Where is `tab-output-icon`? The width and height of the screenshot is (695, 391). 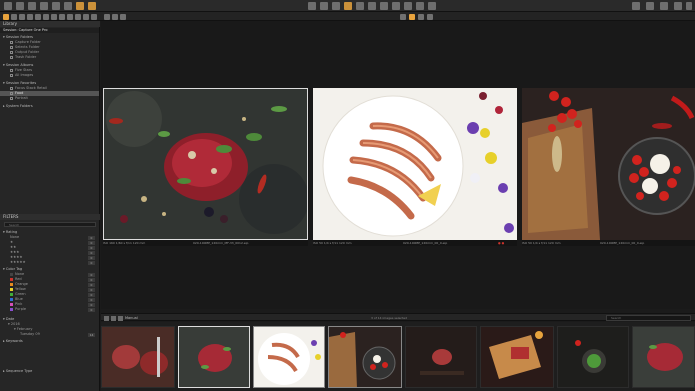 tab-output-icon is located at coordinates (70, 16).